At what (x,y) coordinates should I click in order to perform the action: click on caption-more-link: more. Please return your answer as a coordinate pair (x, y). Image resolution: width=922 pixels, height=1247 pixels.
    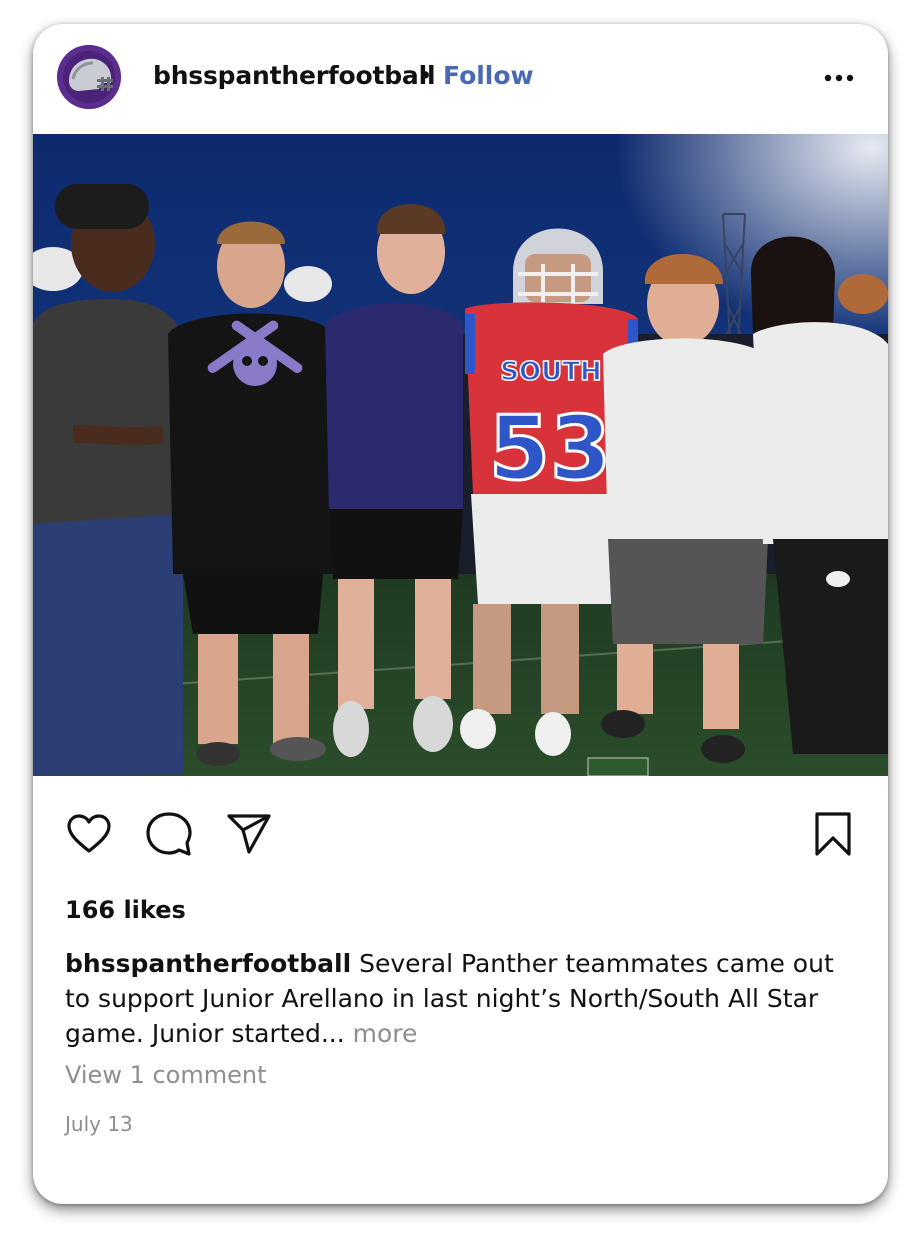
    Looking at the image, I should click on (381, 1033).